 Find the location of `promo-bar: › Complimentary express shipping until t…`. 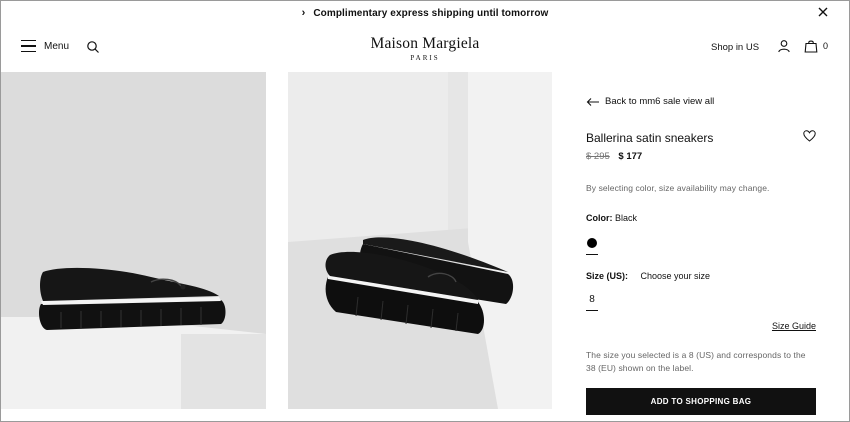

promo-bar: › Complimentary express shipping until t… is located at coordinates (425, 13).